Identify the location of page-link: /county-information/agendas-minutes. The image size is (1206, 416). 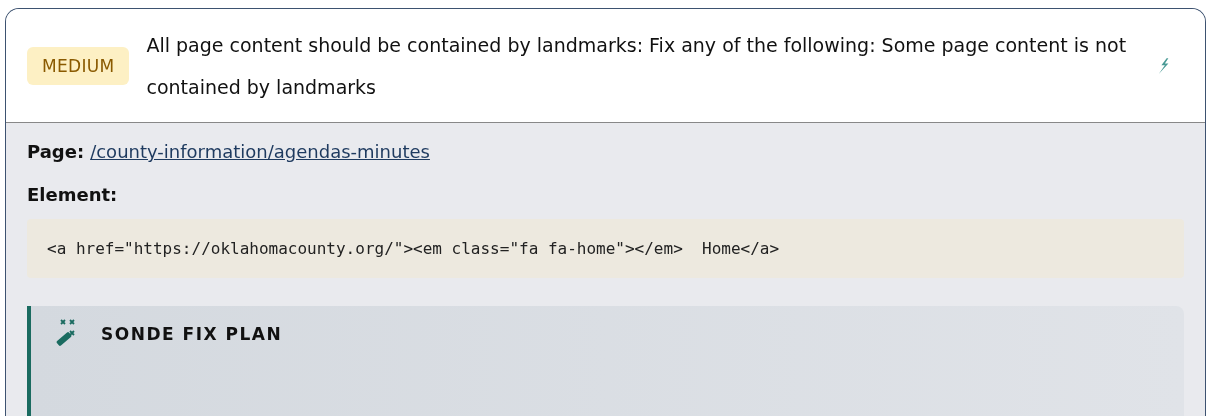
(260, 151).